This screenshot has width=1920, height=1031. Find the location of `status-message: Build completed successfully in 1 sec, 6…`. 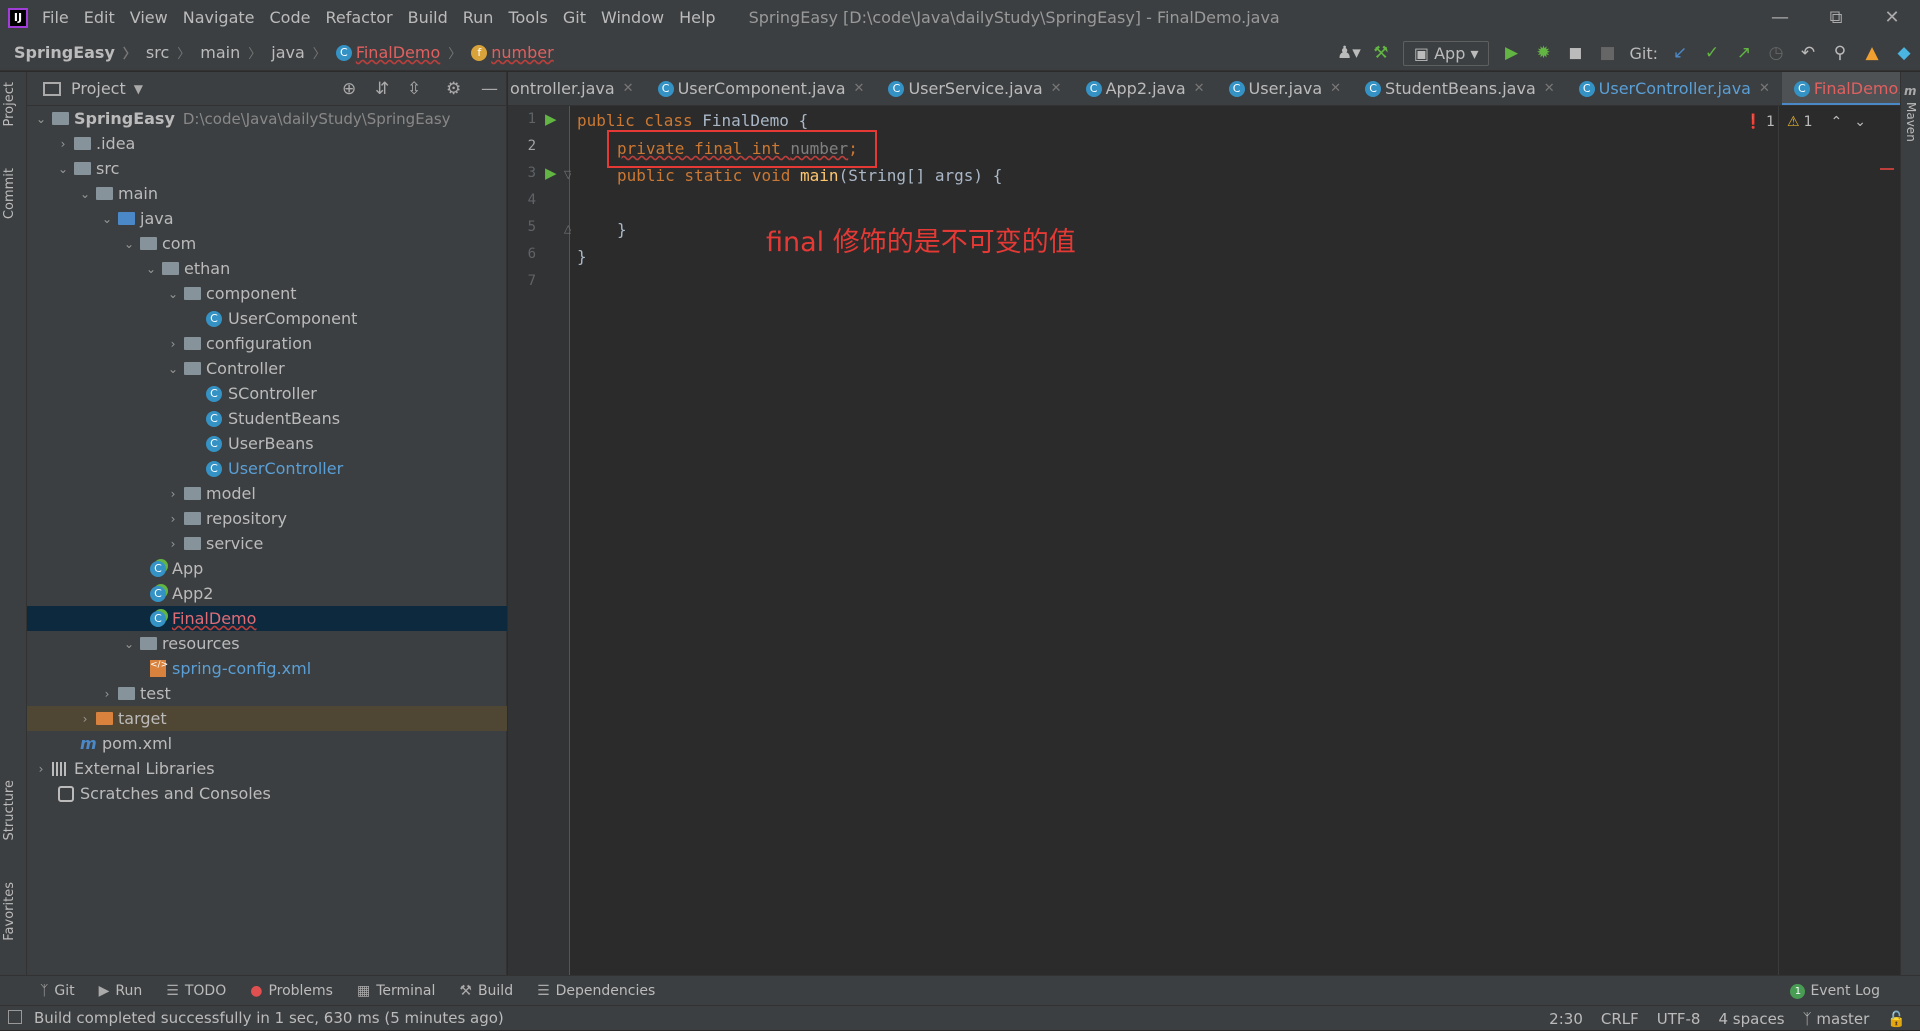

status-message: Build completed successfully in 1 sec, 6… is located at coordinates (269, 1018).